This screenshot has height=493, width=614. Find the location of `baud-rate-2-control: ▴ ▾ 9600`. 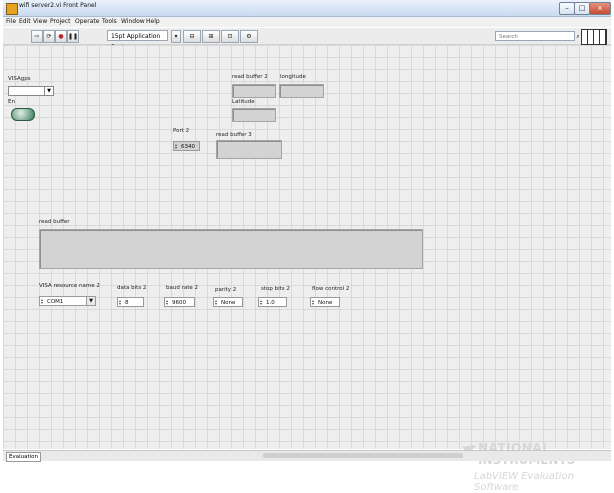

baud-rate-2-control: ▴ ▾ 9600 is located at coordinates (179, 302).